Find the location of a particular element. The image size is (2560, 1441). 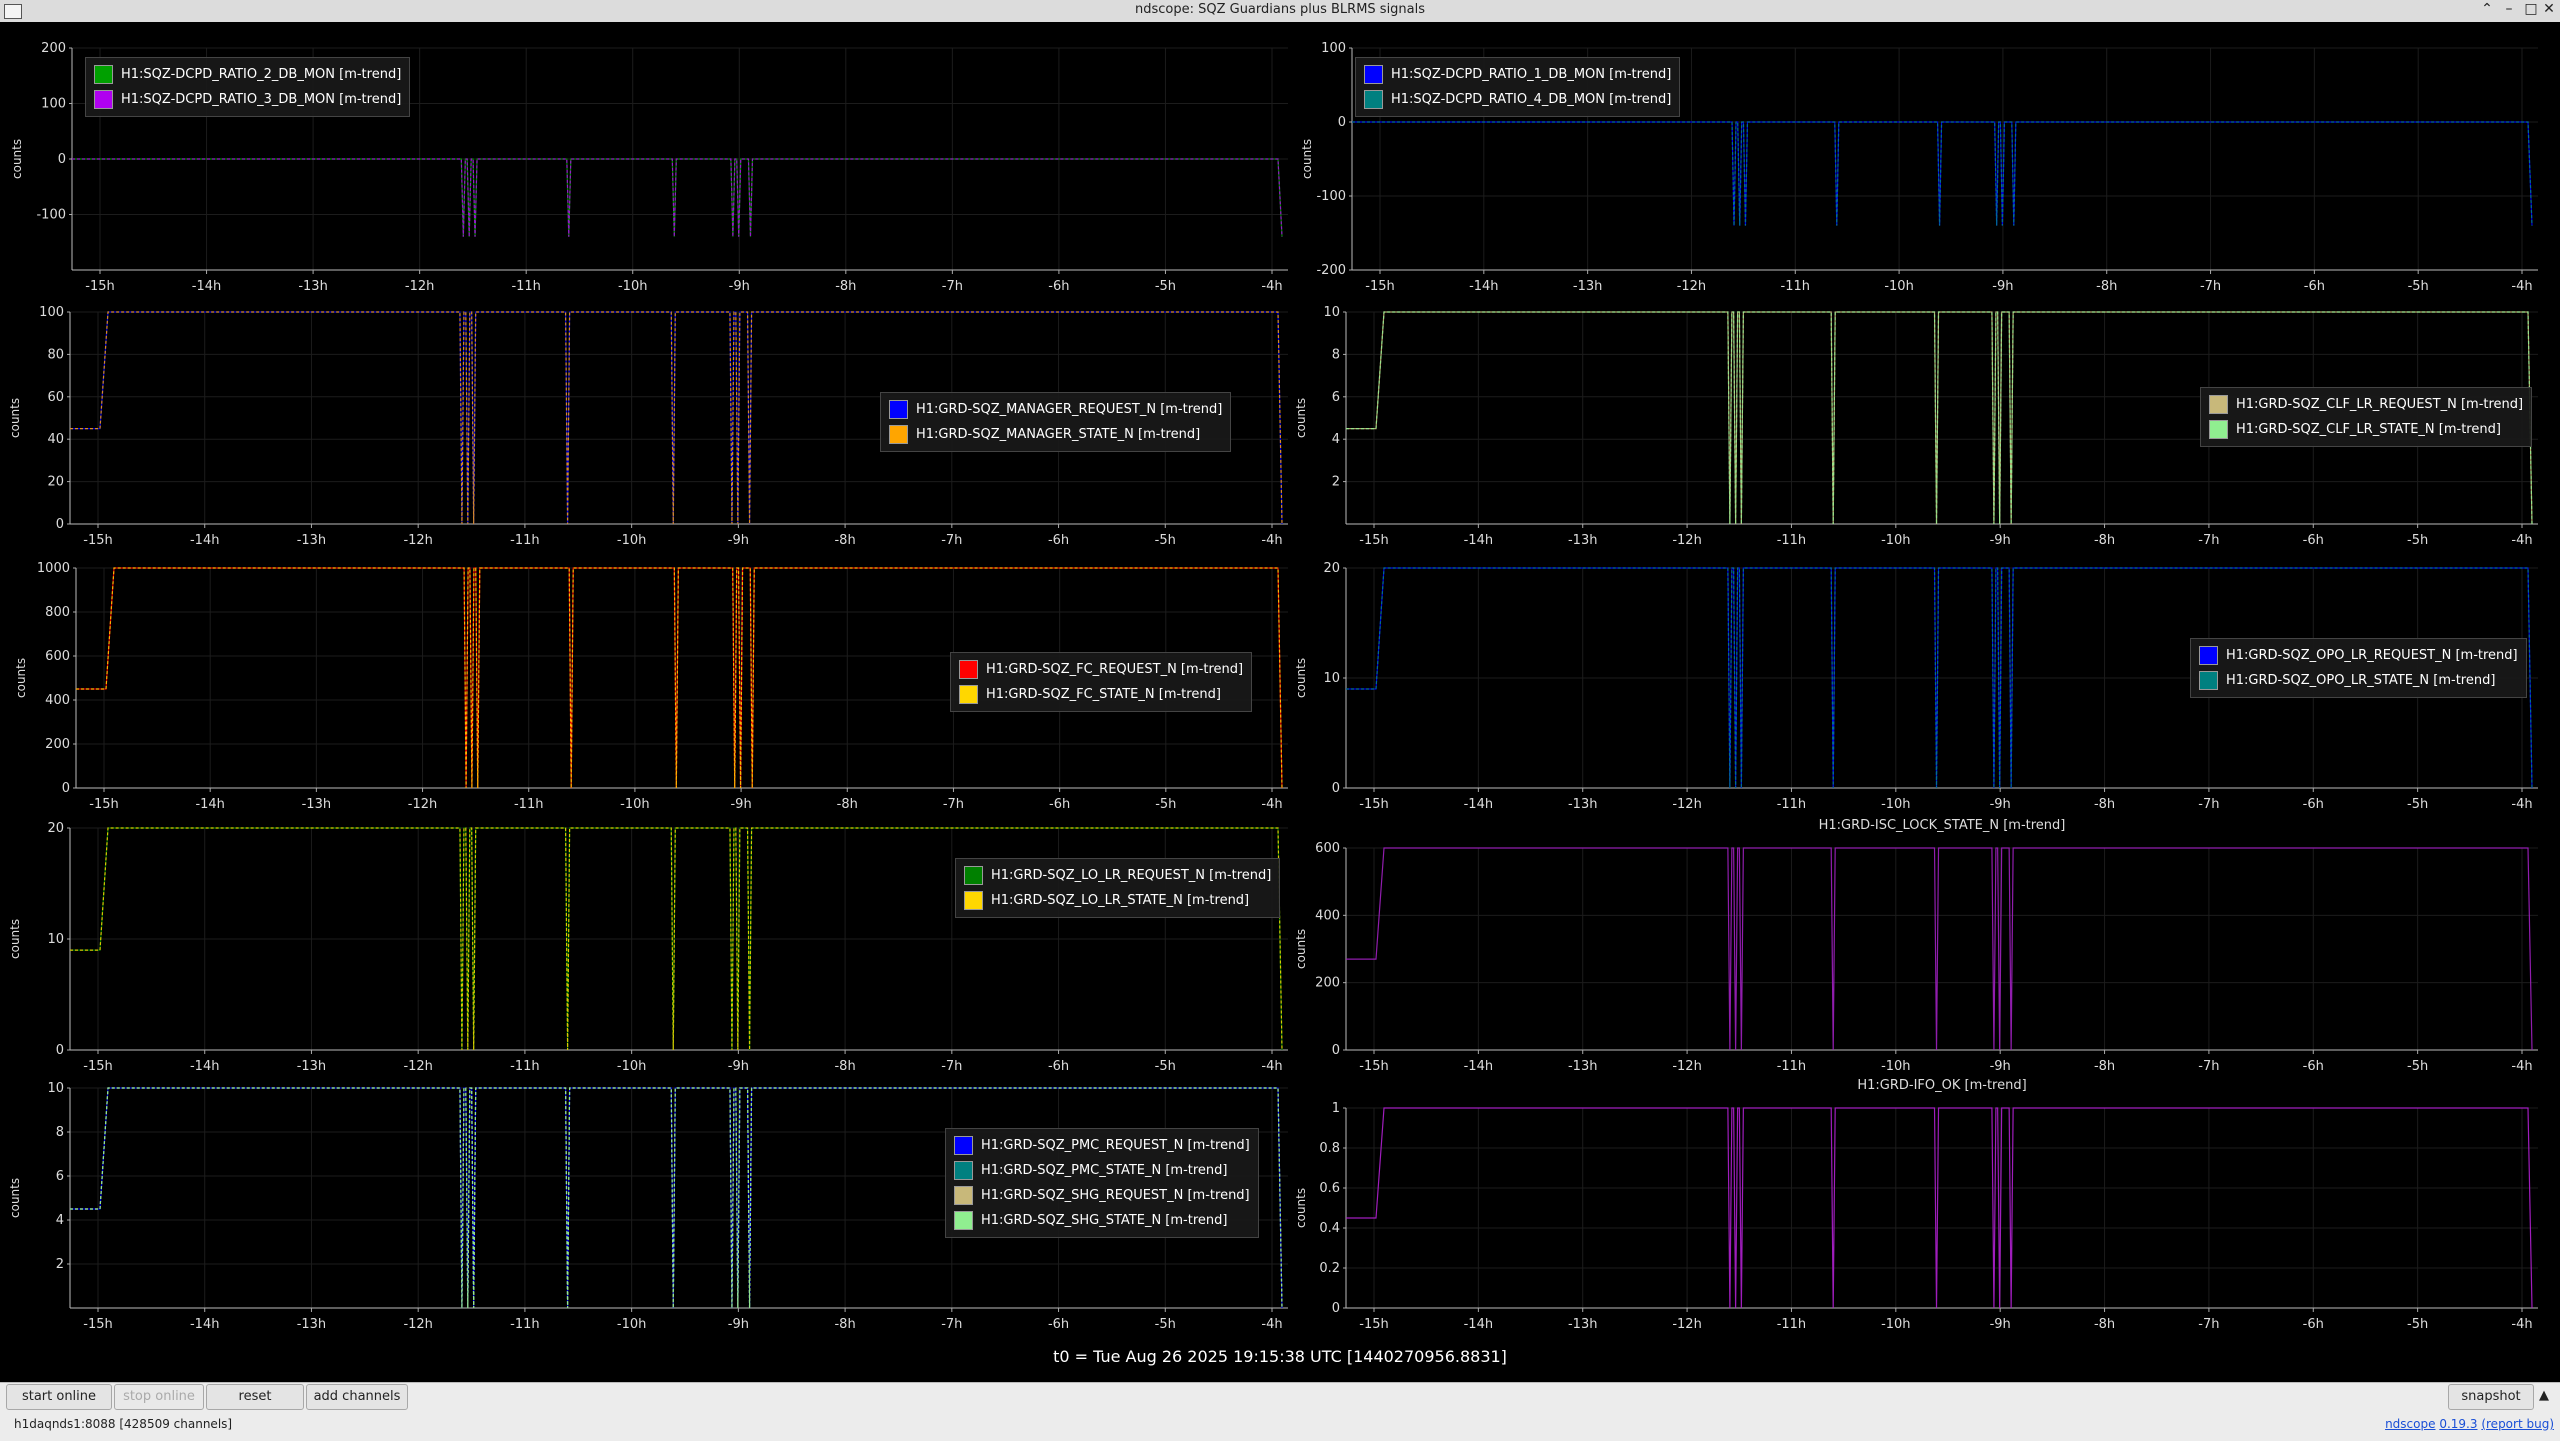

add-channels-button: add channels is located at coordinates (357, 1397).